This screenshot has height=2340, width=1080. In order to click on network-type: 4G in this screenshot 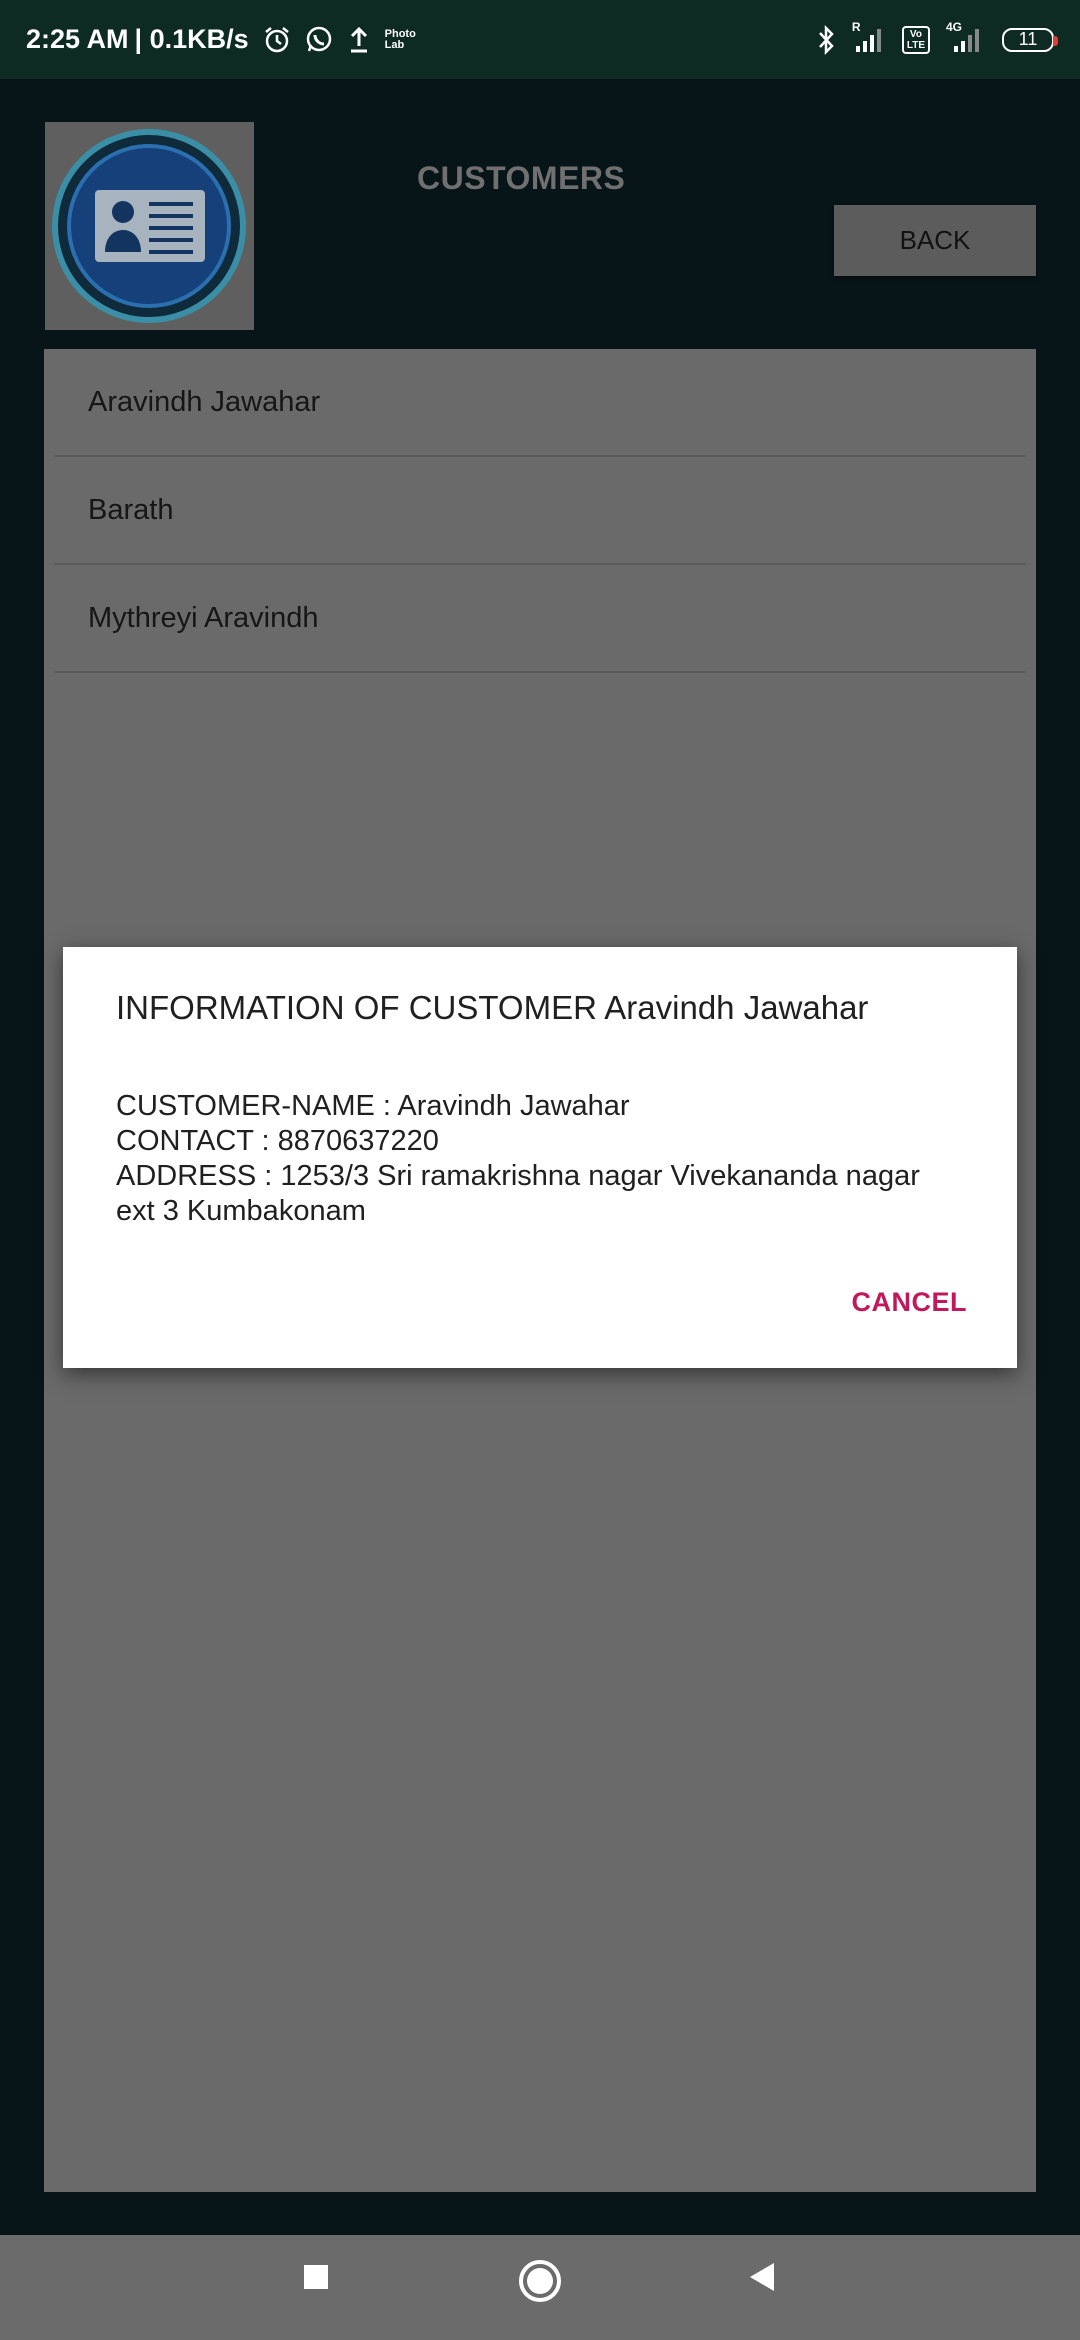, I will do `click(954, 26)`.